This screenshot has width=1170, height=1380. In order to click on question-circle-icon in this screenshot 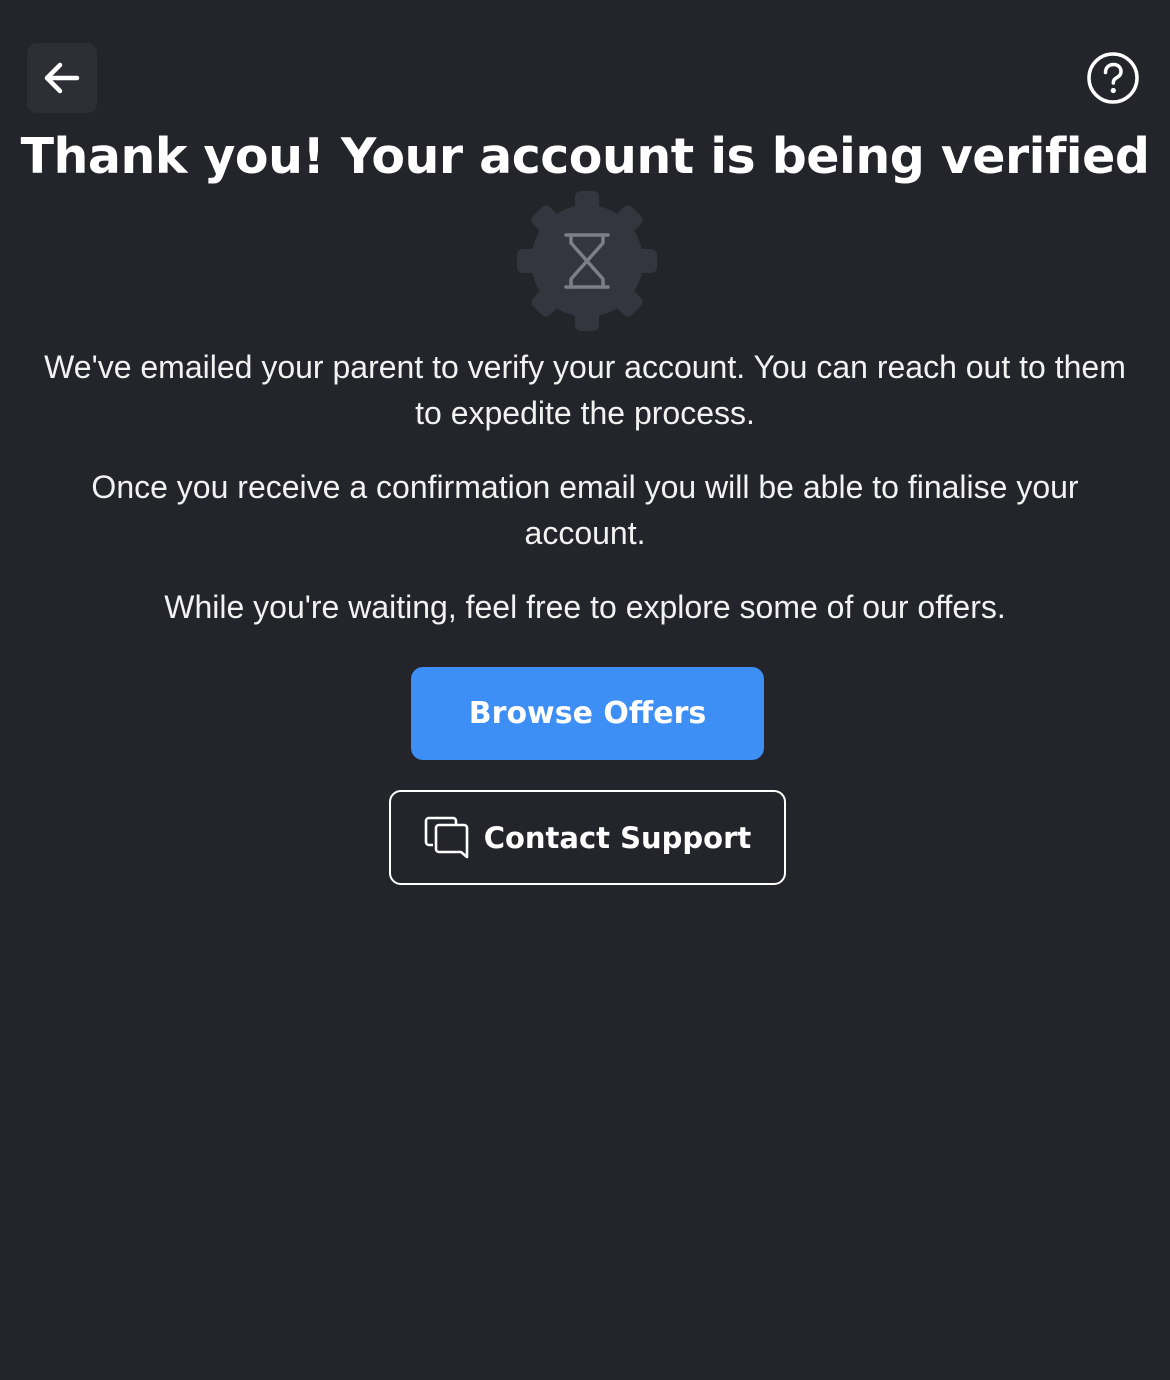, I will do `click(1113, 78)`.